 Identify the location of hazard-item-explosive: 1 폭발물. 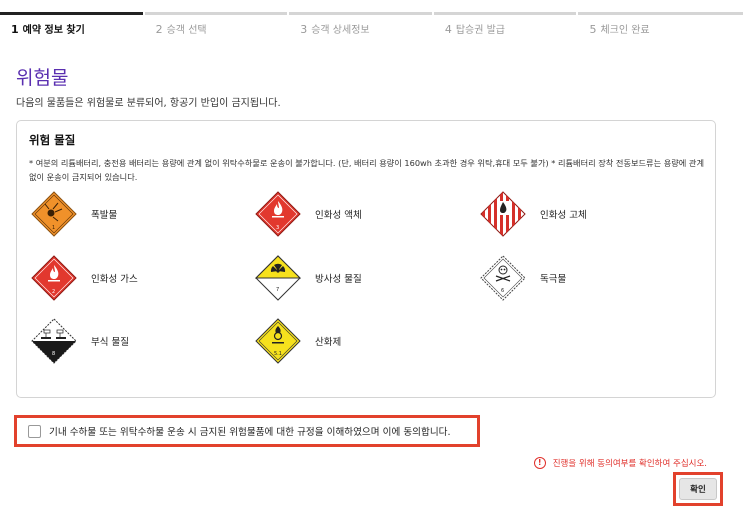
(74, 214).